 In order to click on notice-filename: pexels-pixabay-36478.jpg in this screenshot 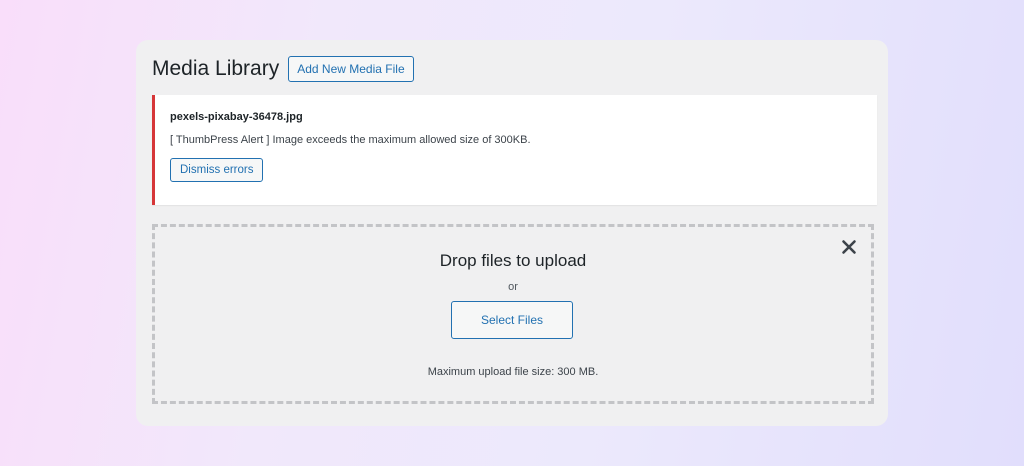, I will do `click(236, 117)`.